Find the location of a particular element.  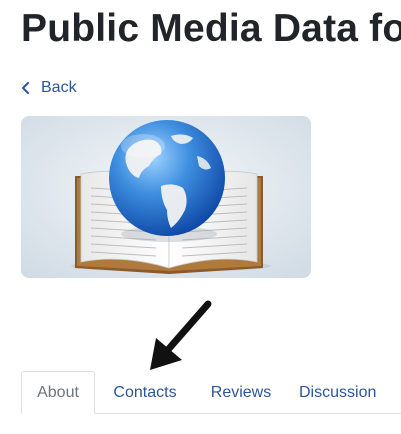

chevron-left-icon is located at coordinates (26, 88).